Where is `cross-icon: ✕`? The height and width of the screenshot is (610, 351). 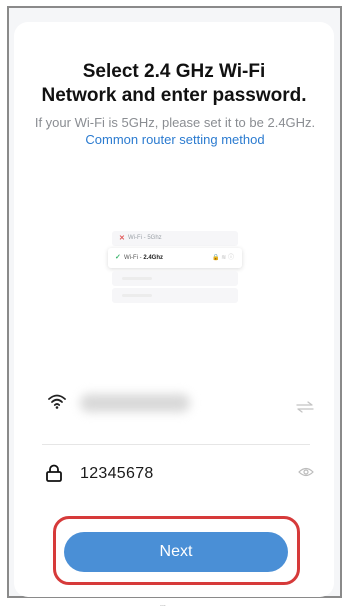 cross-icon: ✕ is located at coordinates (122, 238).